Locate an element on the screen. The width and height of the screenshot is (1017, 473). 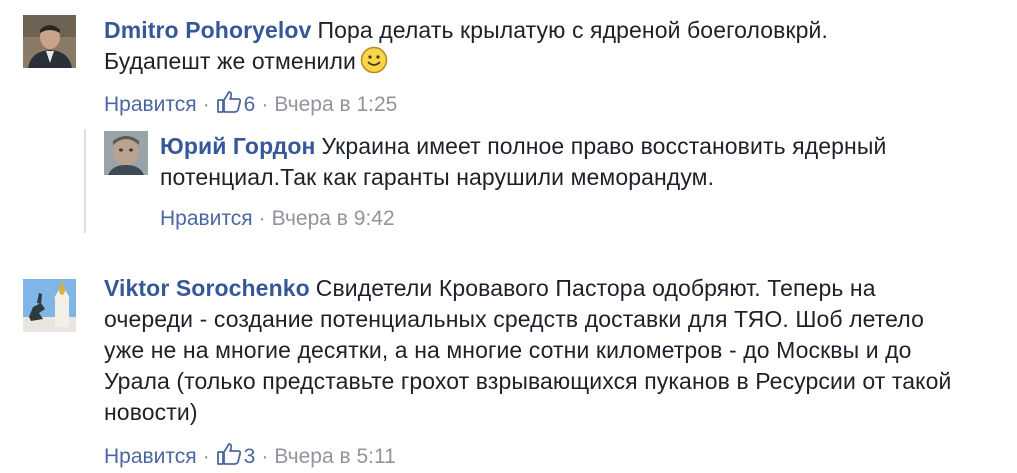
comment-actions: Нравится · Вчера в 9:42 is located at coordinates (277, 219).